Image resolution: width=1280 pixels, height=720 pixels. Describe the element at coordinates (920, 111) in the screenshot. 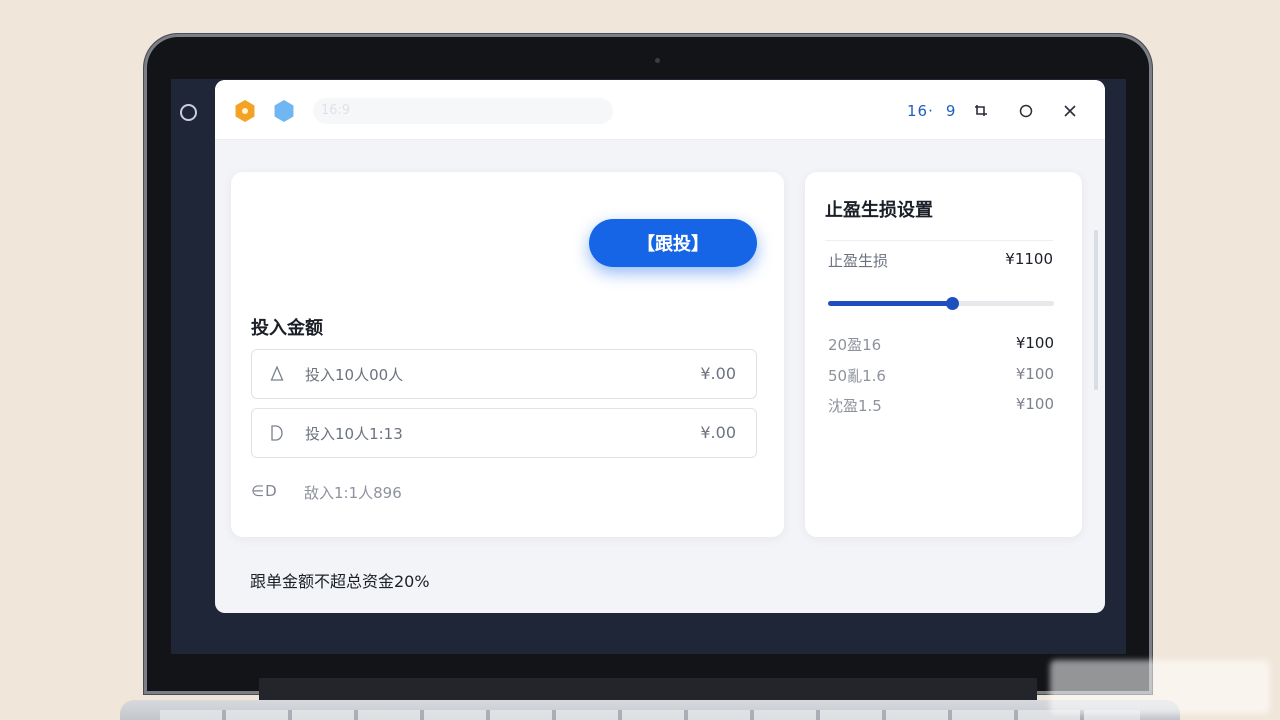

I see `ratio-left: 16·` at that location.